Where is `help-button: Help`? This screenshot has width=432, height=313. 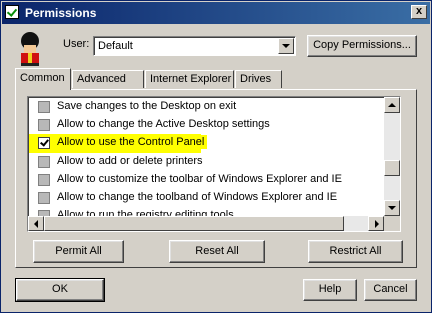
help-button: Help is located at coordinates (330, 290).